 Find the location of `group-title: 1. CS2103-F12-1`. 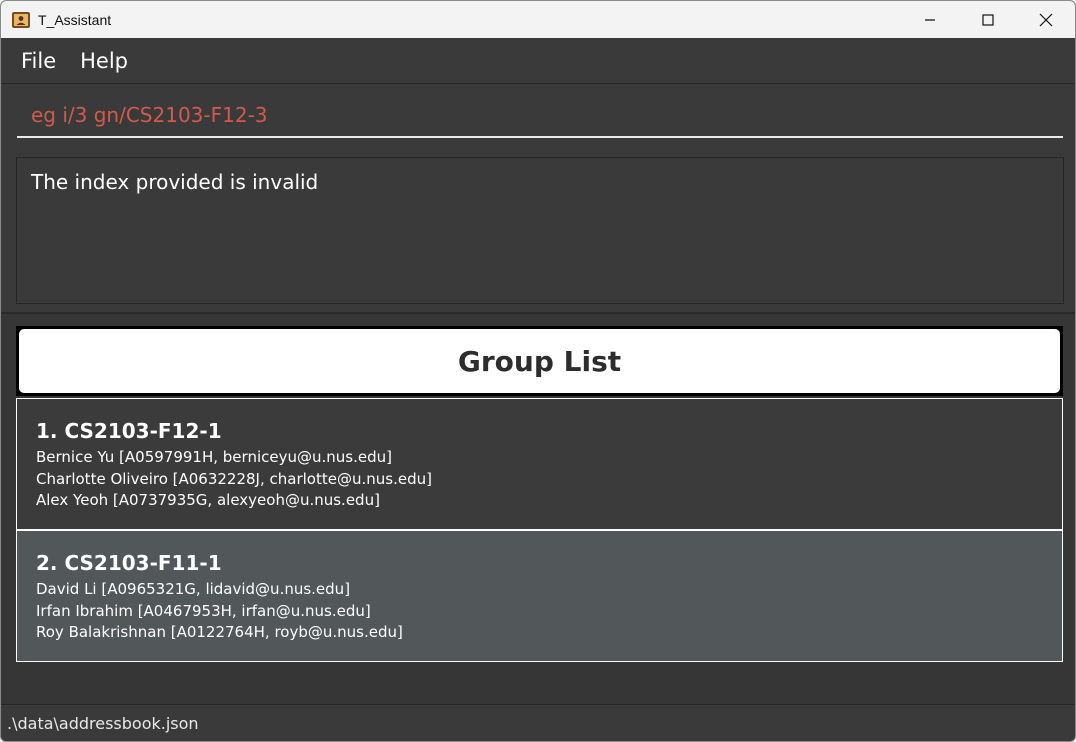

group-title: 1. CS2103-F12-1 is located at coordinates (129, 431).